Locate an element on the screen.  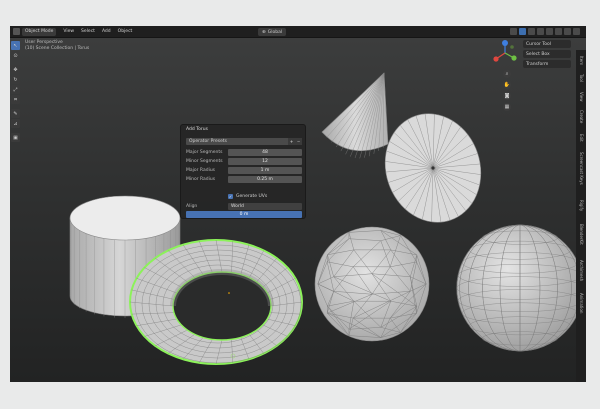
scale-tool-icon: ⤢ is located at coordinates (15, 89).